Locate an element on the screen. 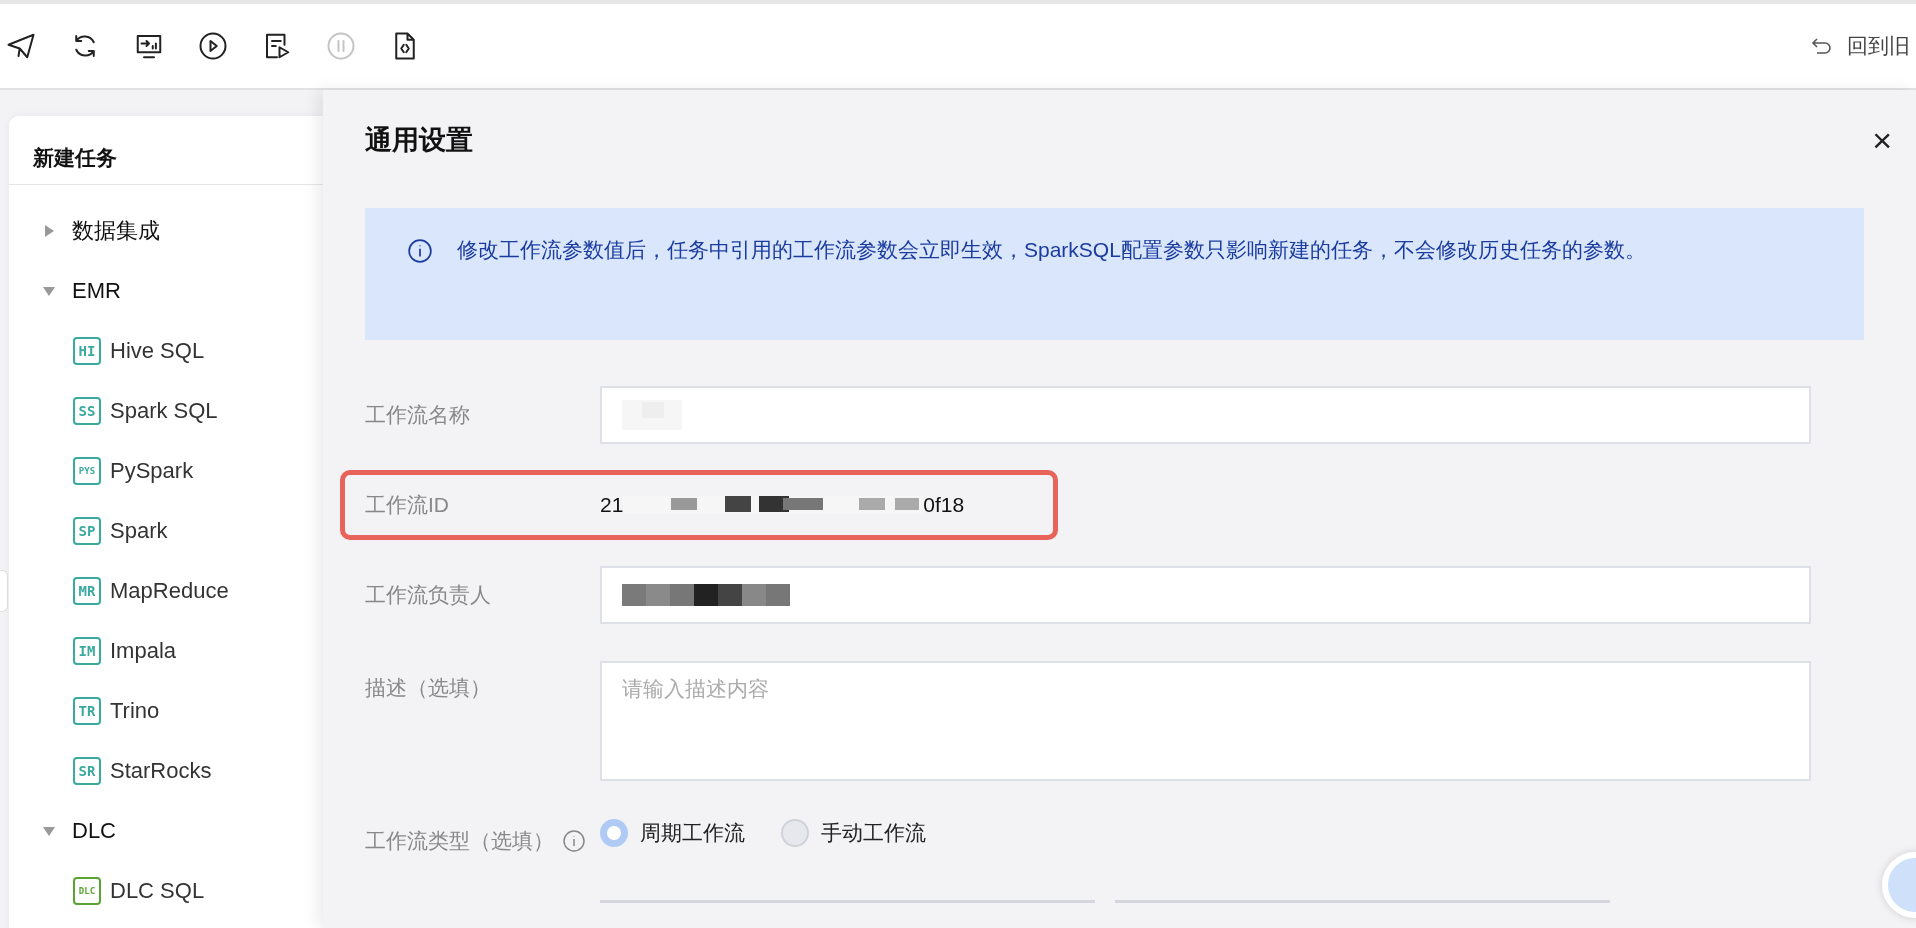 The width and height of the screenshot is (1916, 928). undo-icon is located at coordinates (1822, 46).